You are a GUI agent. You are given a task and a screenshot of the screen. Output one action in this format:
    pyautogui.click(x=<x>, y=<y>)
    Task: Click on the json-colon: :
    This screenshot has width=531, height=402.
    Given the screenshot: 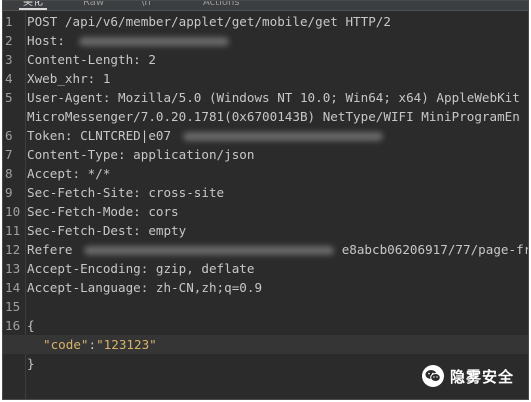 What is the action you would take?
    pyautogui.click(x=92, y=344)
    